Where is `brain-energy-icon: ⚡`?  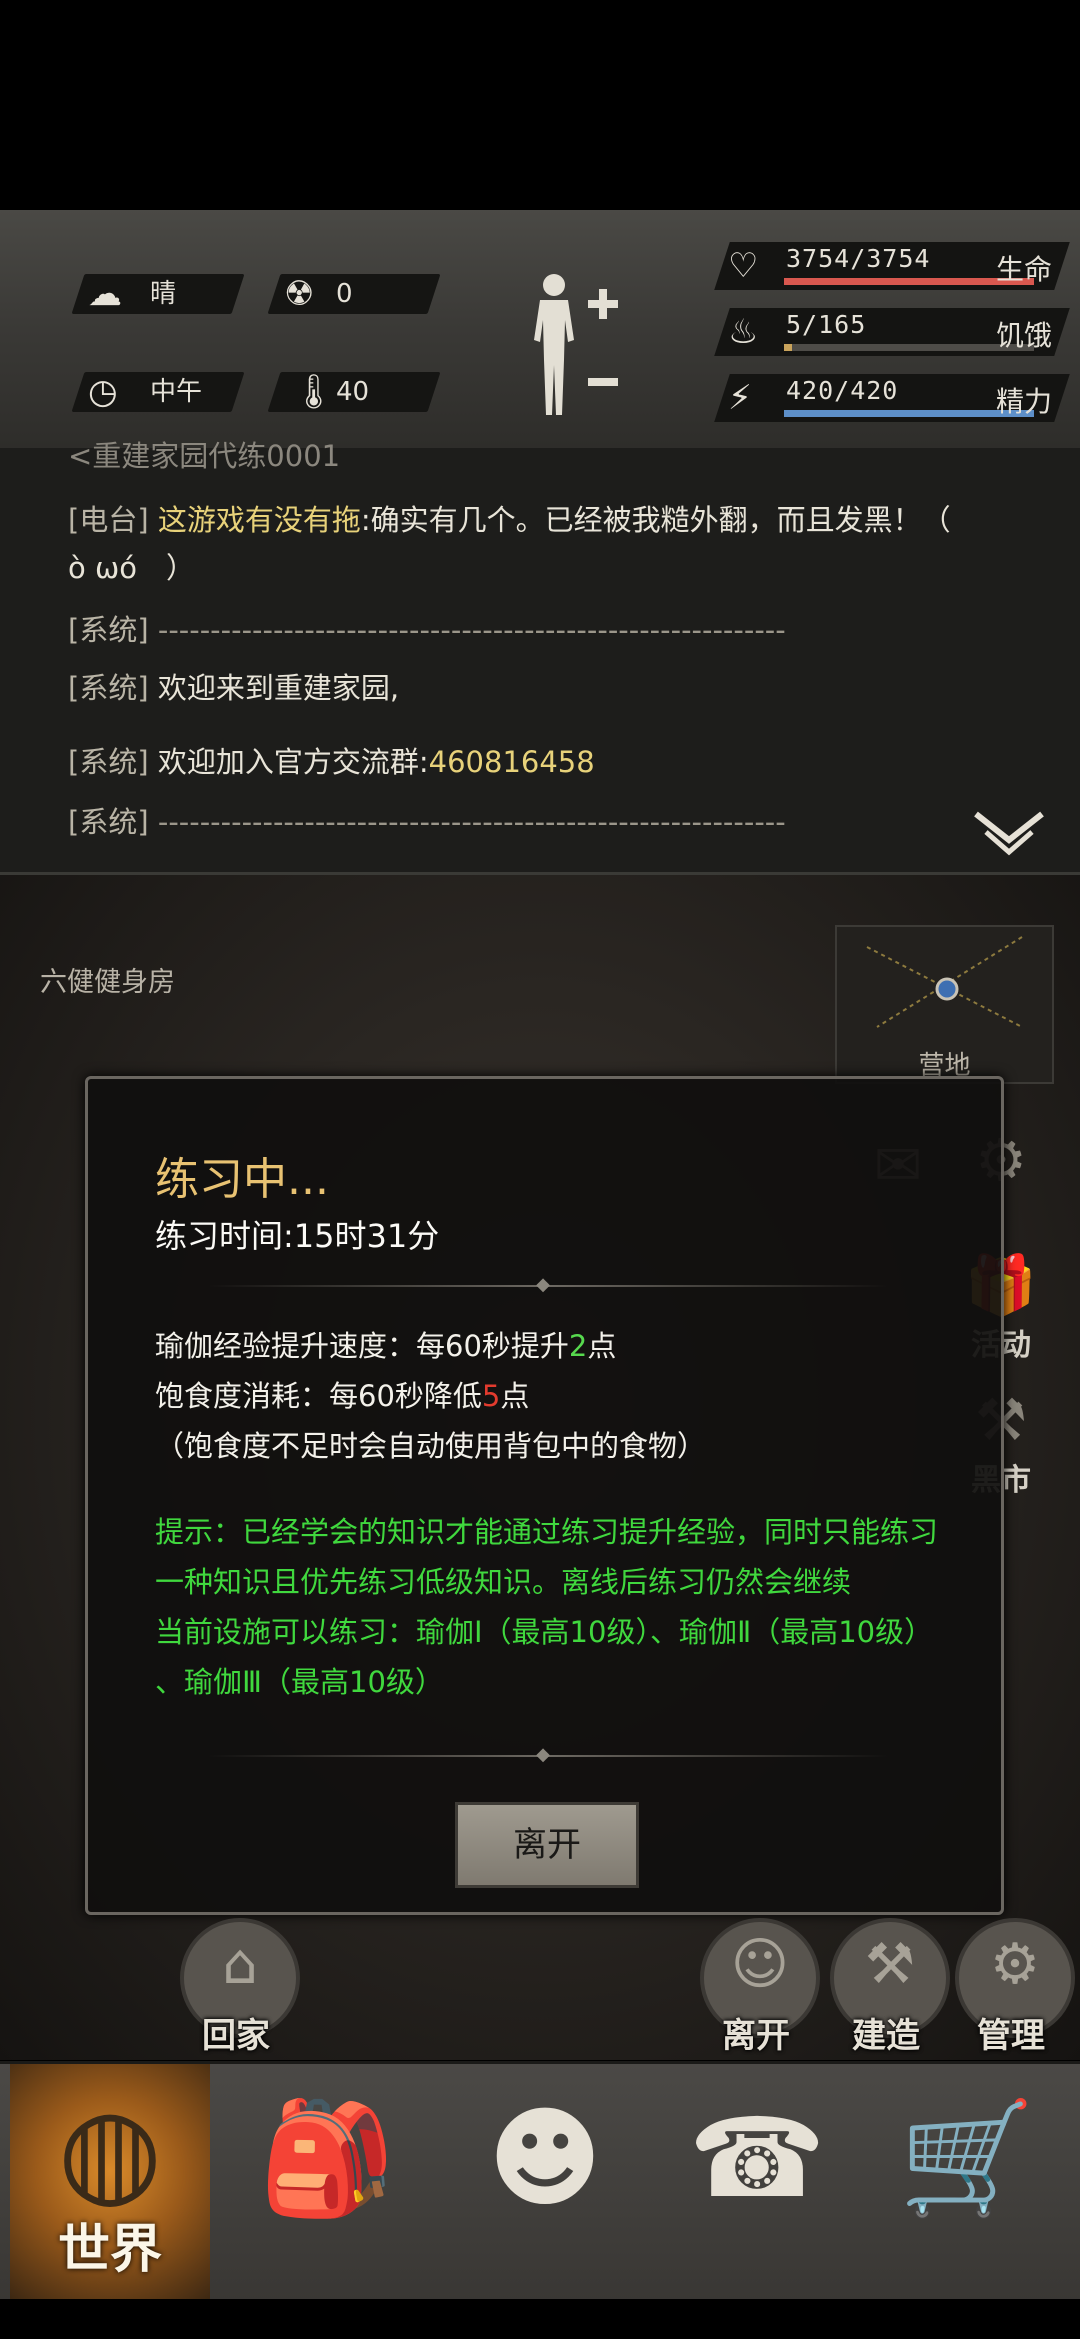
brain-energy-icon: ⚡ is located at coordinates (740, 398).